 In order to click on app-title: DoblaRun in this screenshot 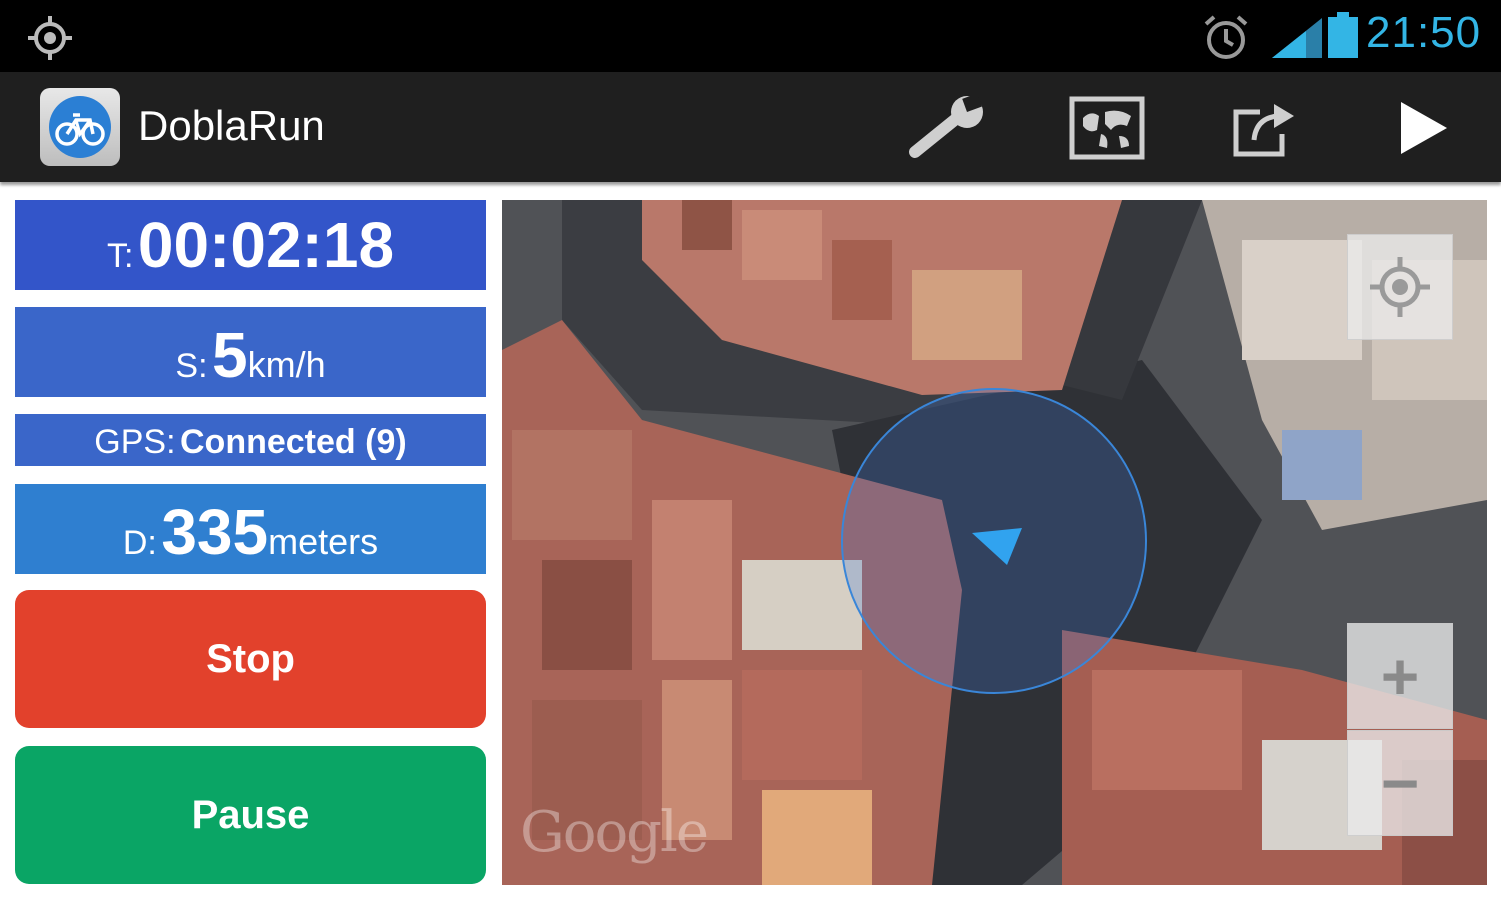, I will do `click(231, 125)`.